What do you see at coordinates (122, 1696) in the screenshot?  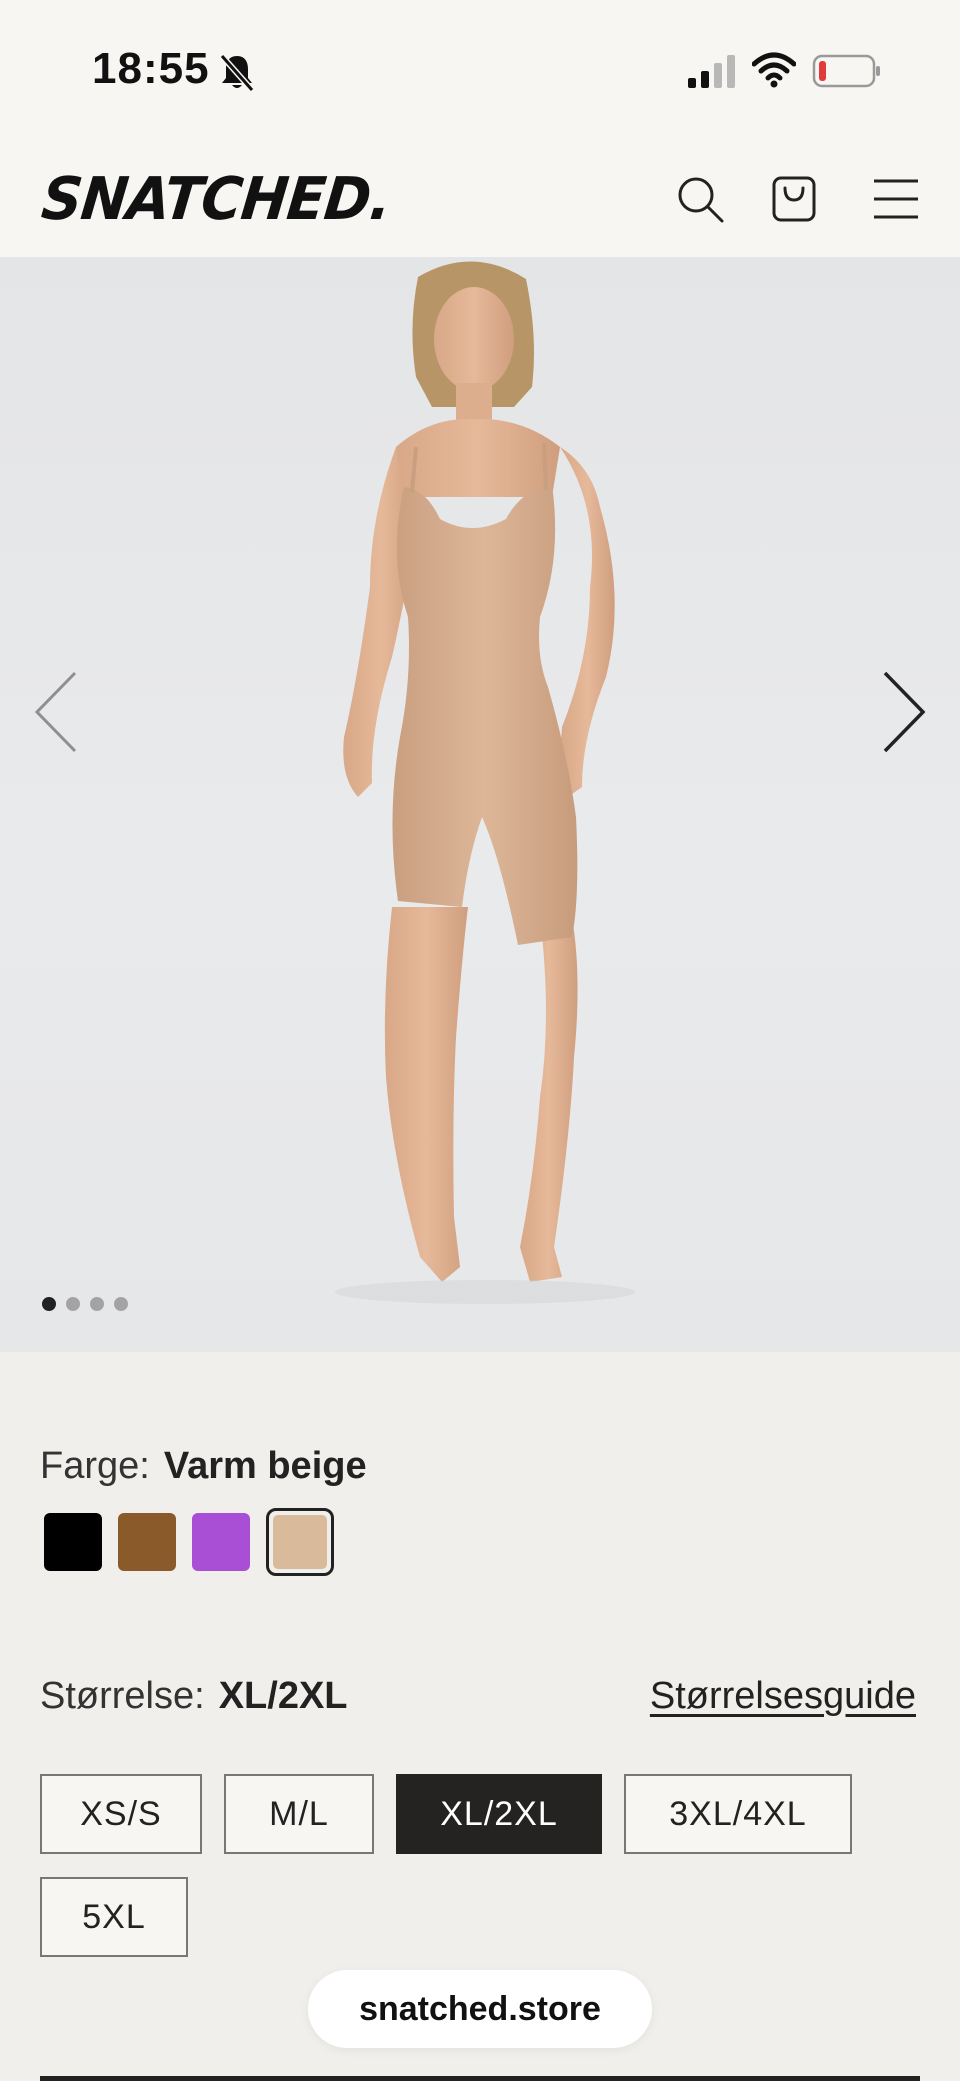 I see `size-label-text: Størrelse:` at bounding box center [122, 1696].